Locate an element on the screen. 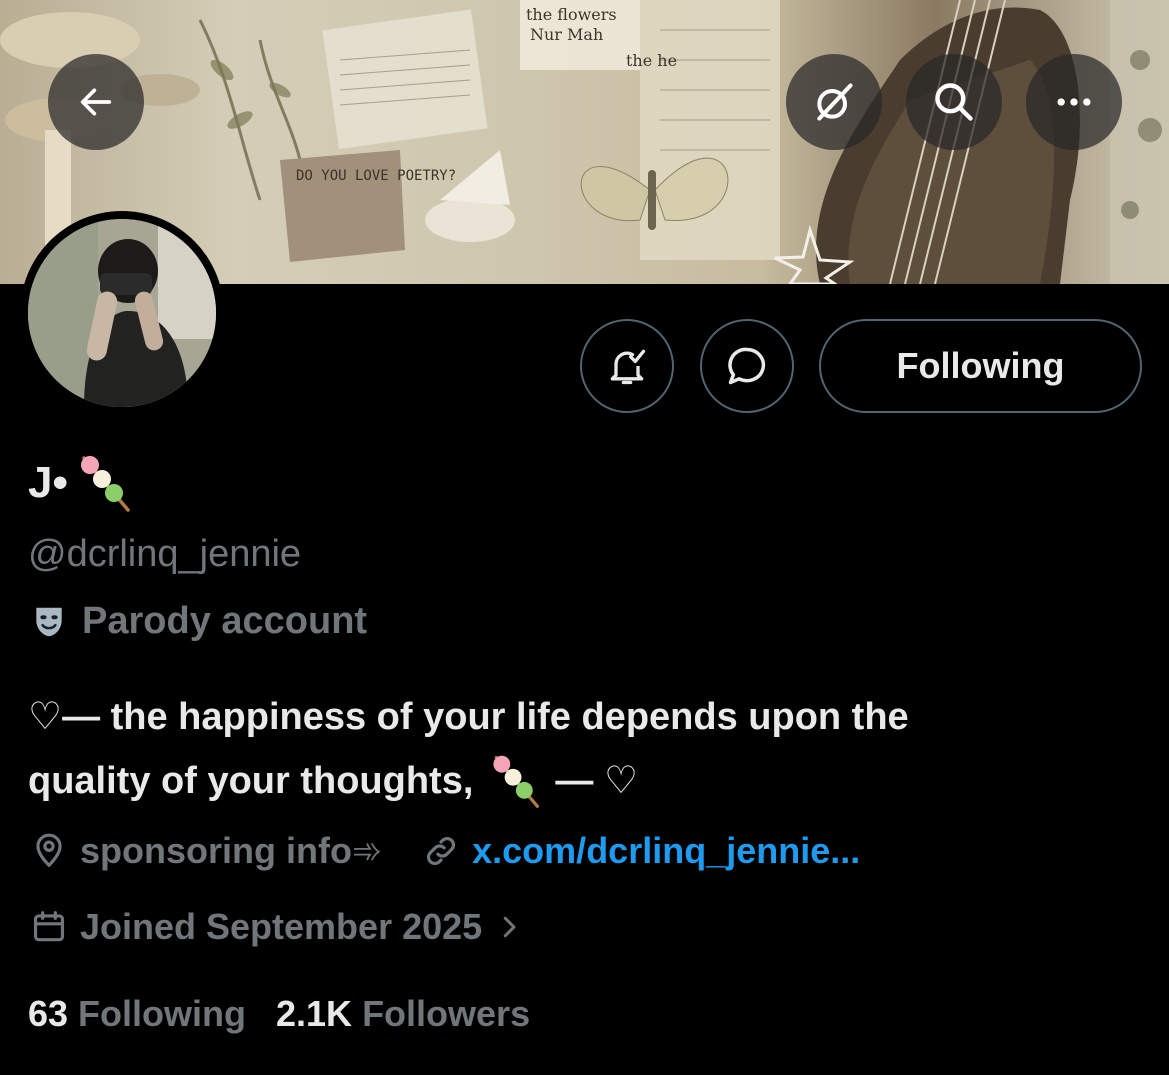 This screenshot has width=1169, height=1075. back-button is located at coordinates (96, 102).